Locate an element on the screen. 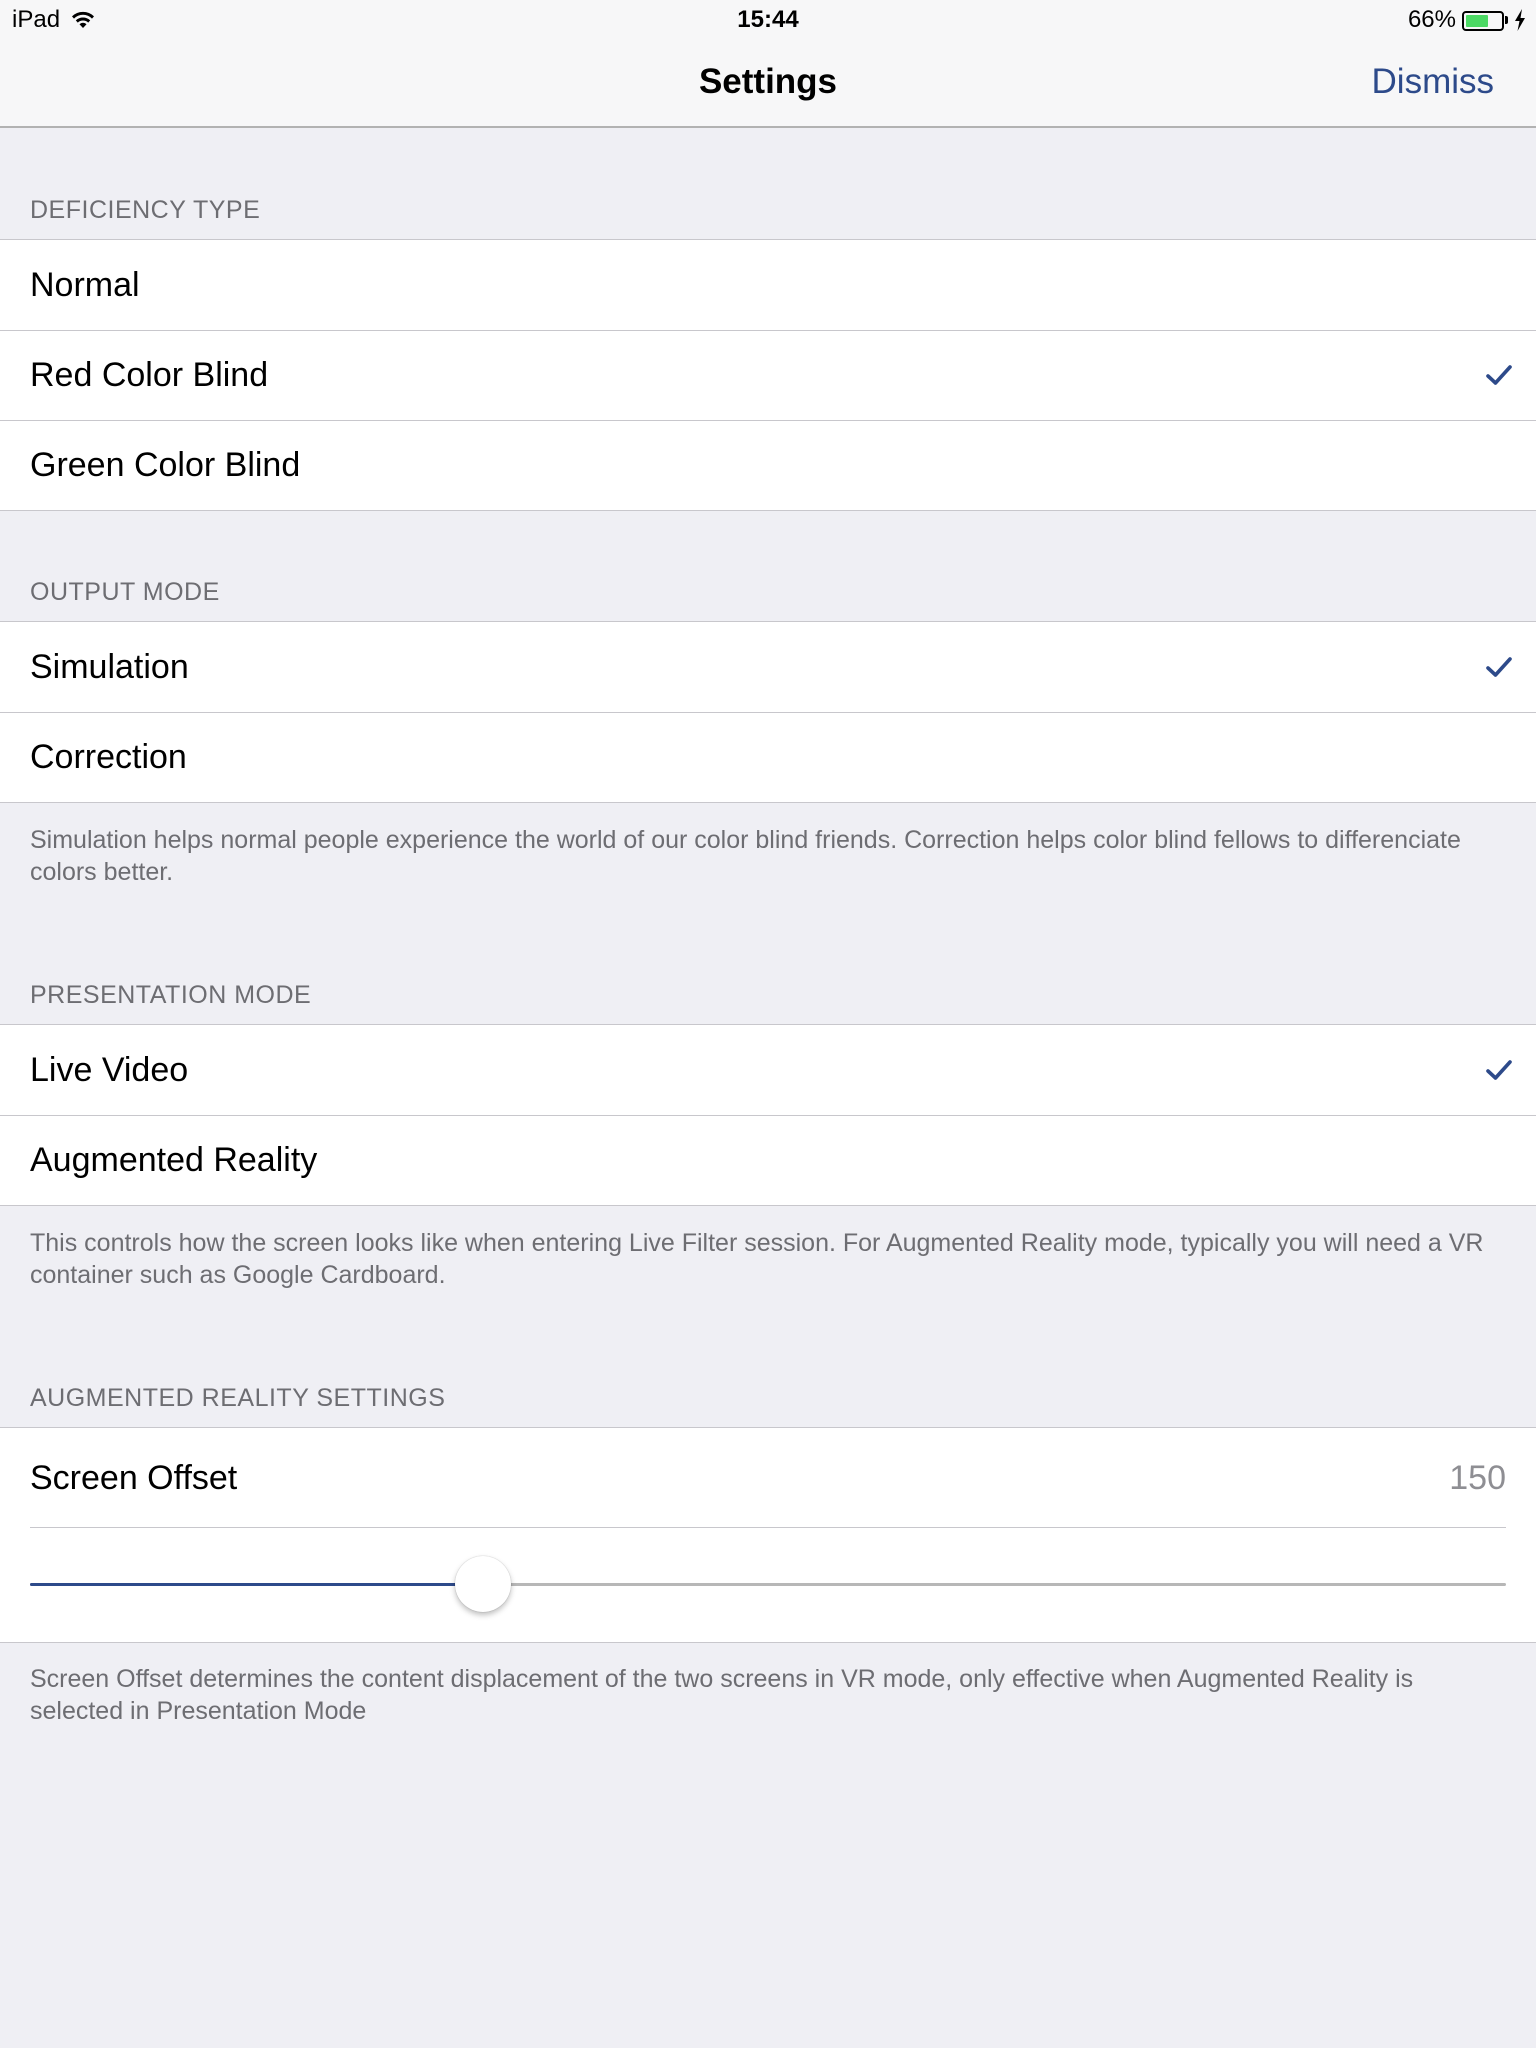 The width and height of the screenshot is (1536, 2048). presentation-mode-group: Live Video Augmented Reality is located at coordinates (768, 1115).